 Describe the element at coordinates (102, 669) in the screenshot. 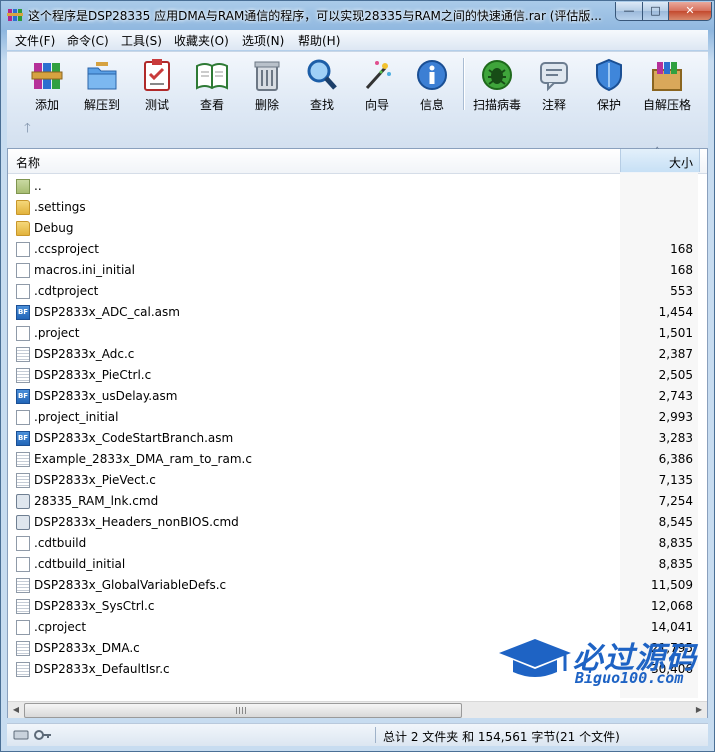

I see `file-name: DSP2833x_DefaultIsr.c` at that location.